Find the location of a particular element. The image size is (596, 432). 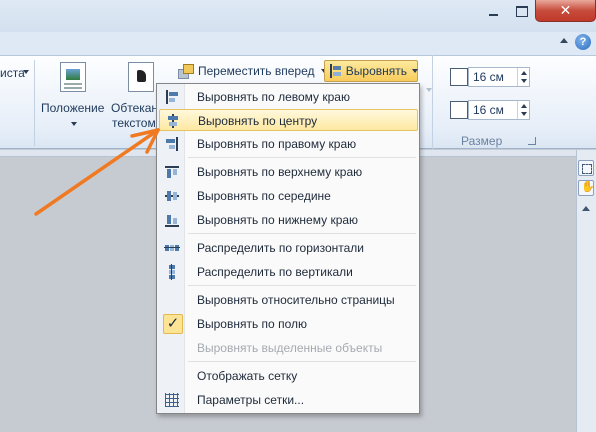

menu-item-align-top: Выровнять по верхнему краю is located at coordinates (288, 172).